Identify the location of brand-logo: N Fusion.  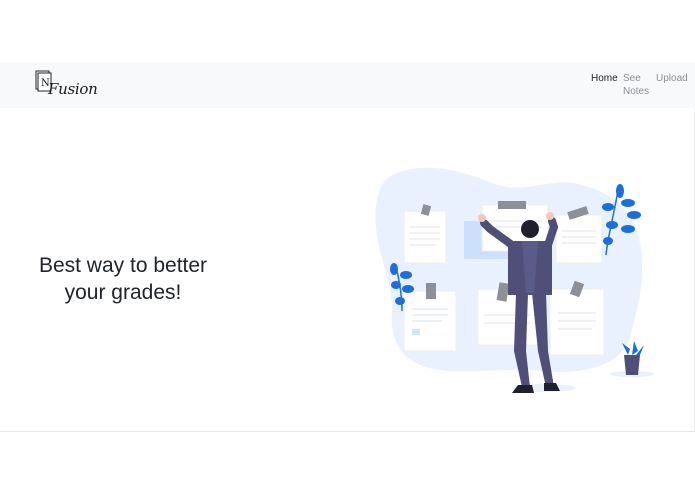
(66, 86).